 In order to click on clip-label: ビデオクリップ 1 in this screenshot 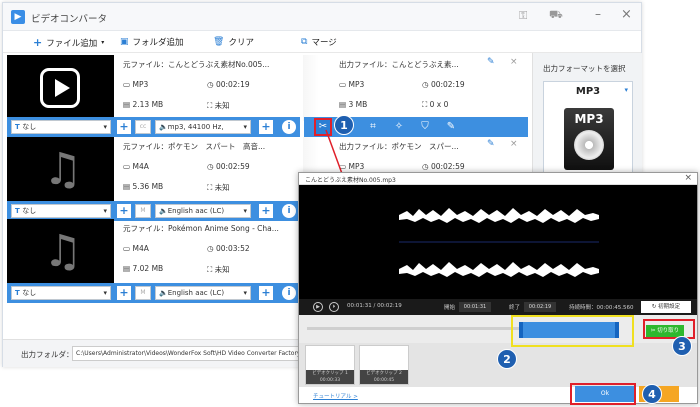, I will do `click(330, 373)`.